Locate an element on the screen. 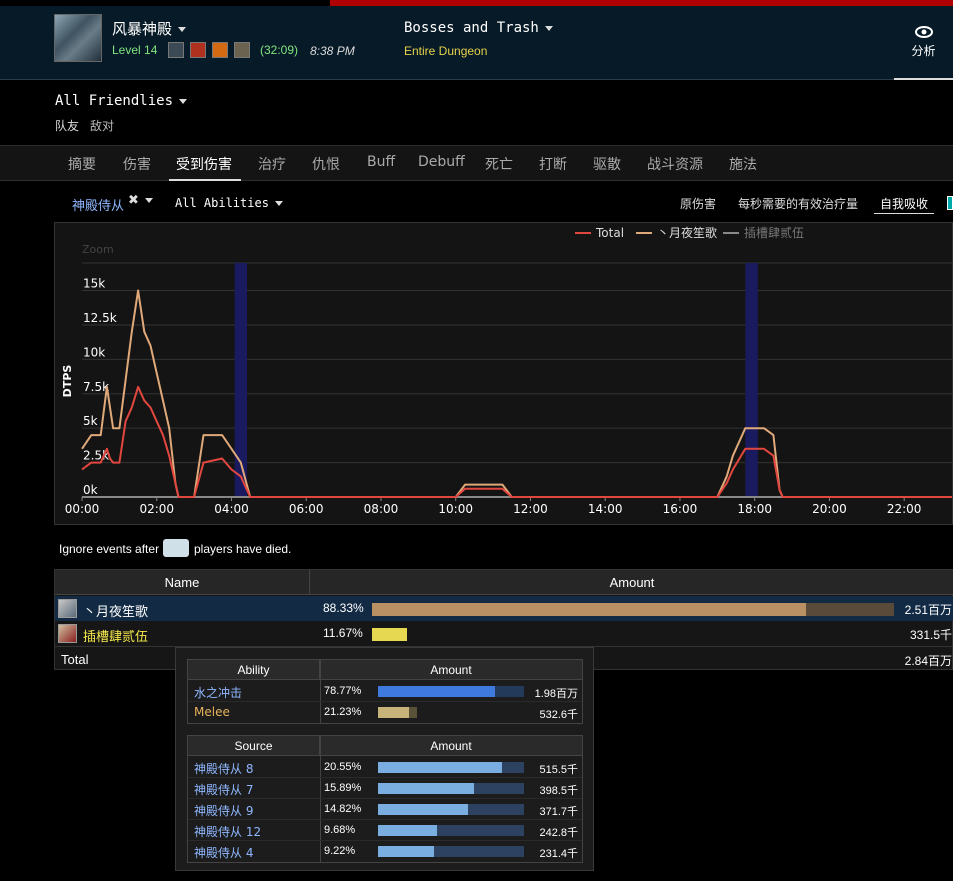 The image size is (953, 881). ability-filter-label: All Abilities is located at coordinates (222, 203).